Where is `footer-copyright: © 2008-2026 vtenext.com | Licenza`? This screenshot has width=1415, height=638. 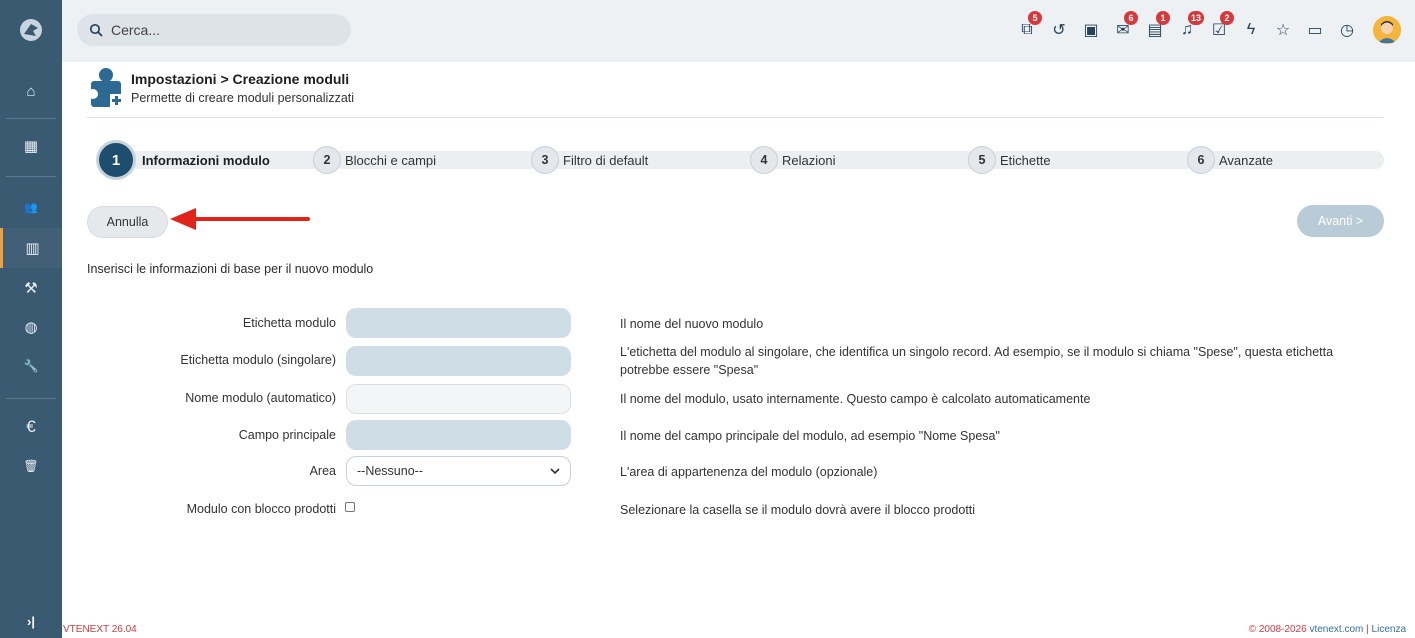
footer-copyright: © 2008-2026 vtenext.com | Licenza is located at coordinates (1327, 629).